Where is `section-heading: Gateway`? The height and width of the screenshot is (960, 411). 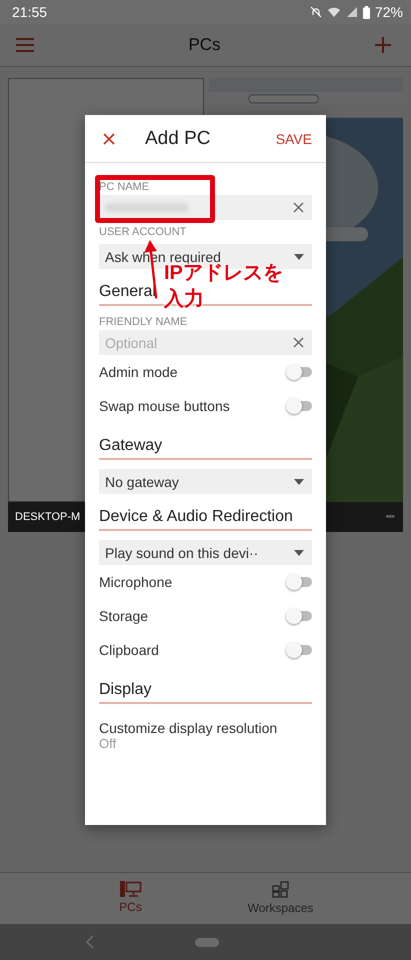 section-heading: Gateway is located at coordinates (205, 441).